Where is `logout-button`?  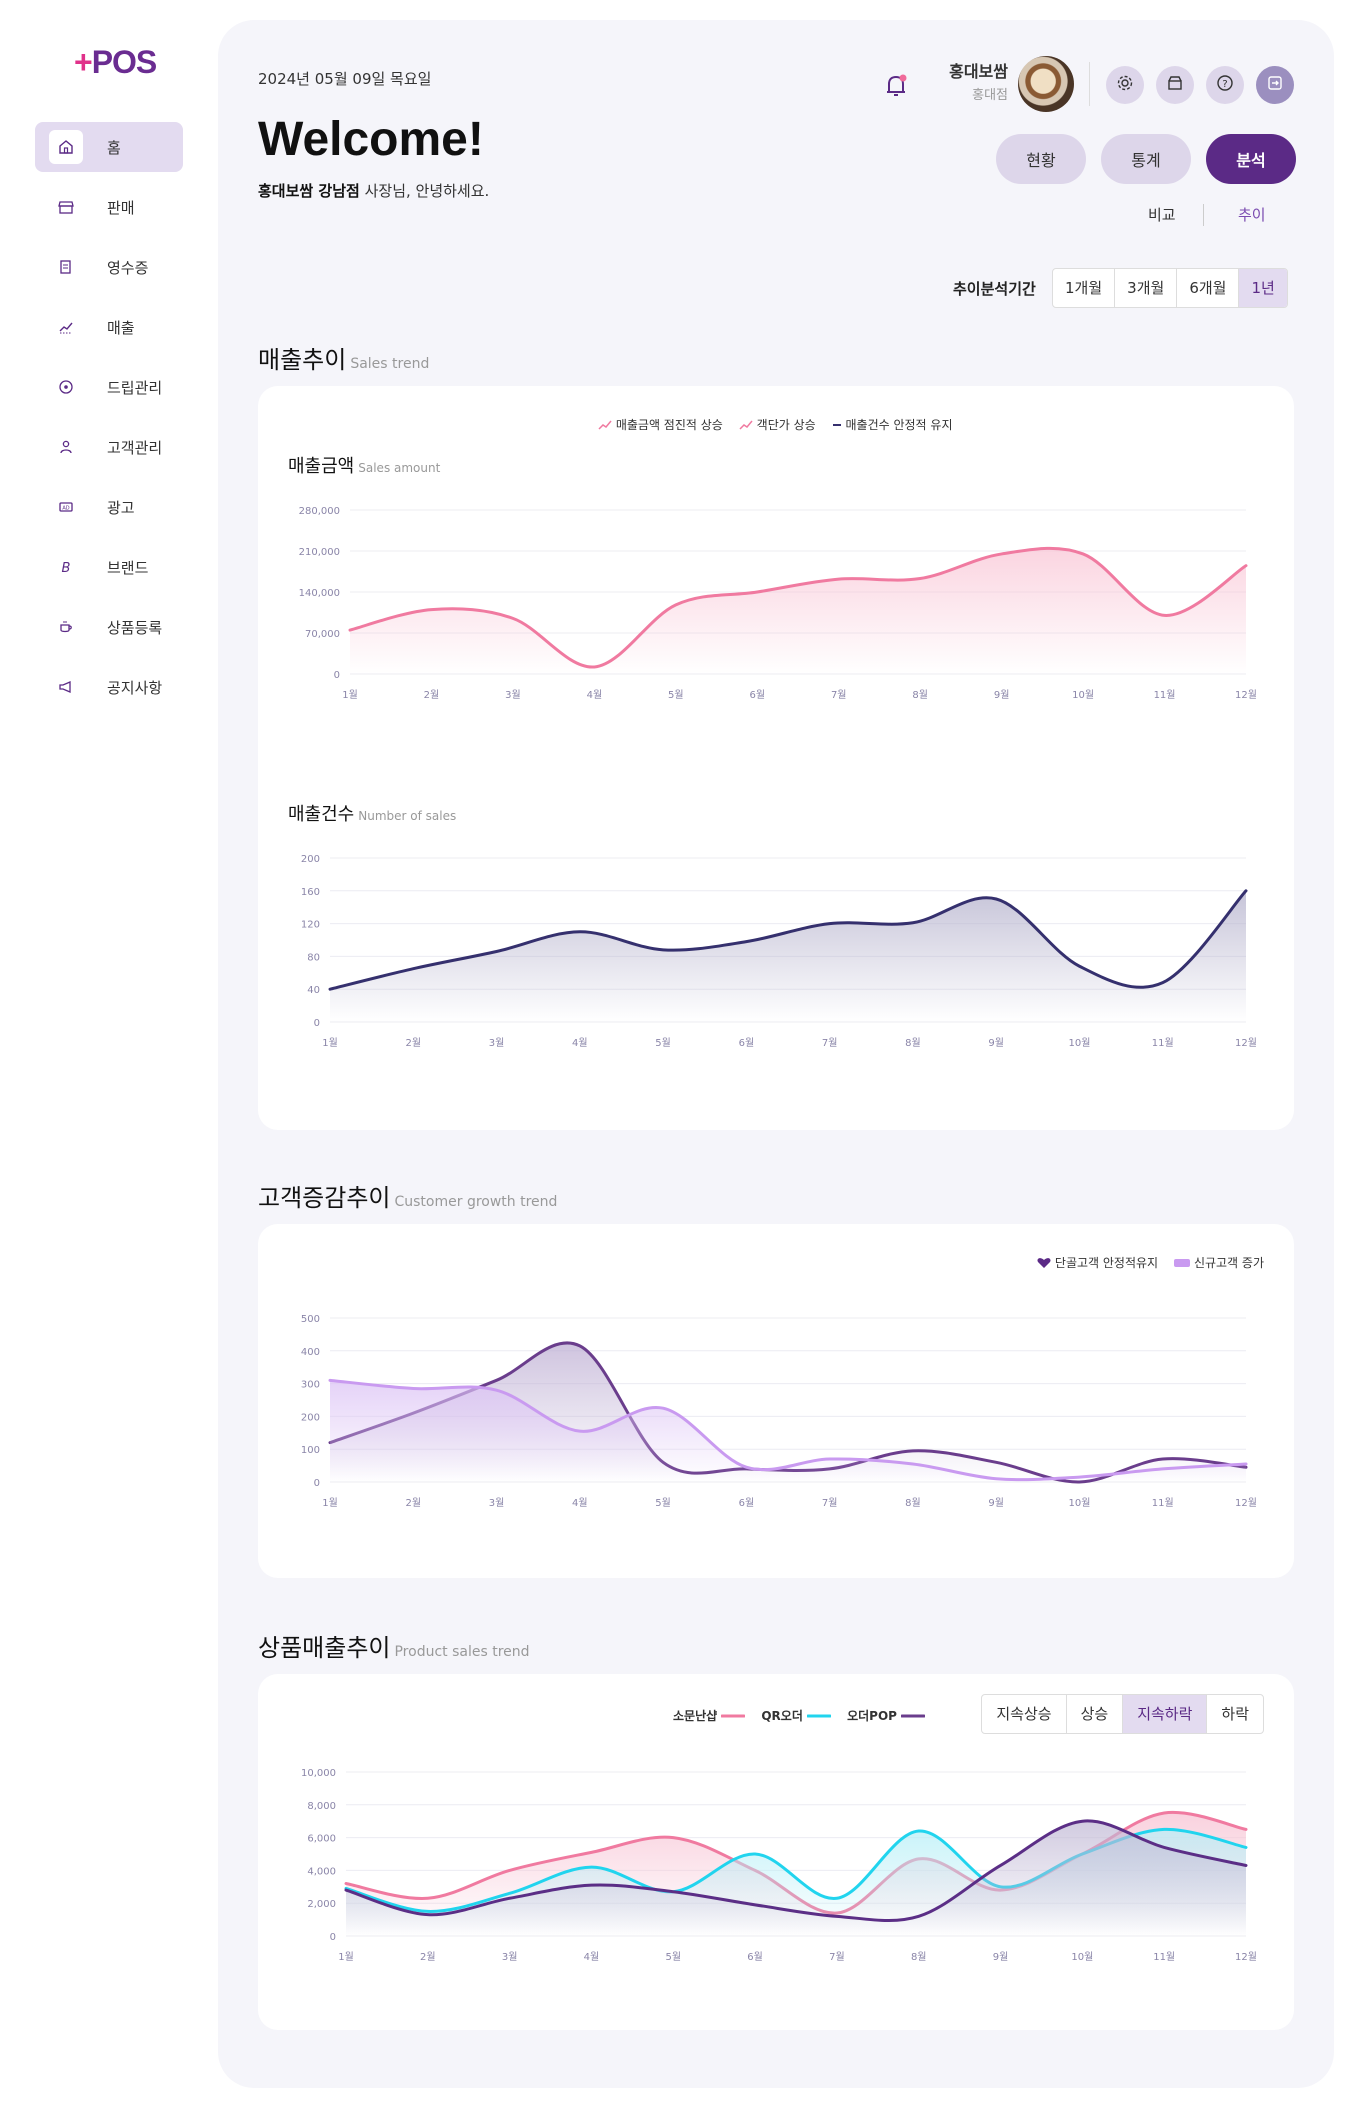 logout-button is located at coordinates (1275, 85).